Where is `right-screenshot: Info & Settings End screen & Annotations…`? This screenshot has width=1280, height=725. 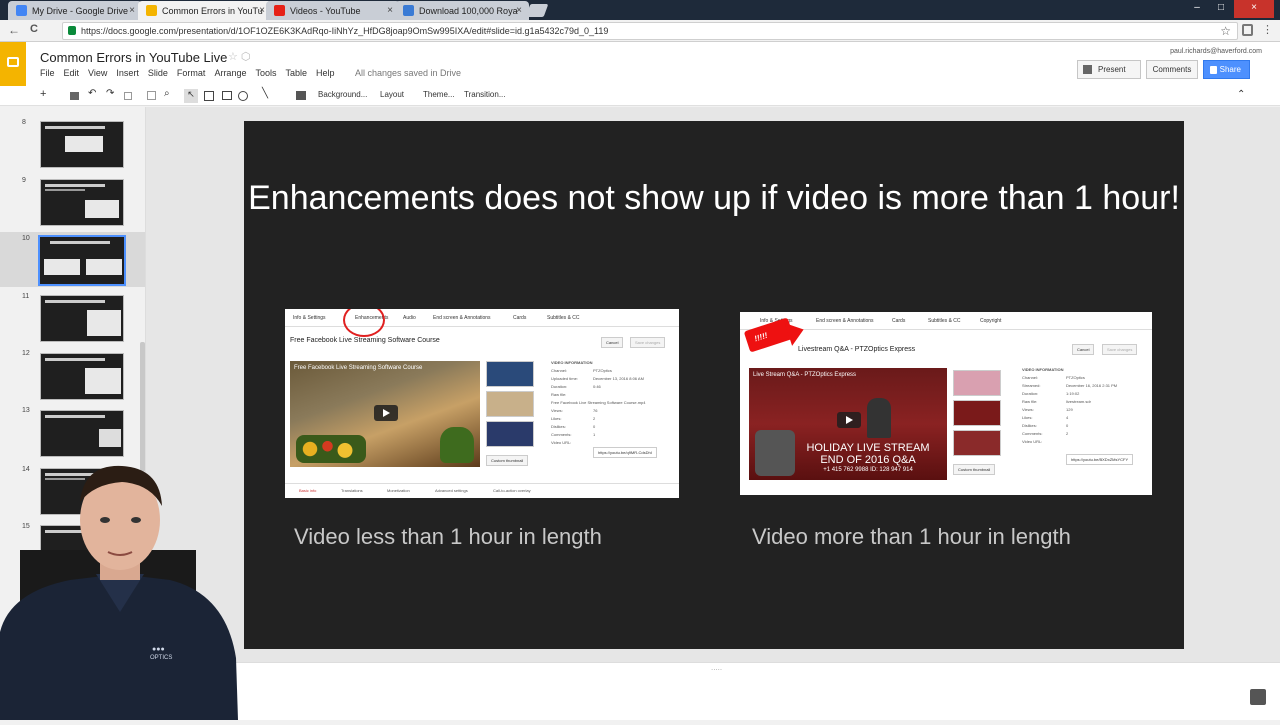 right-screenshot: Info & Settings End screen & Annotations… is located at coordinates (946, 403).